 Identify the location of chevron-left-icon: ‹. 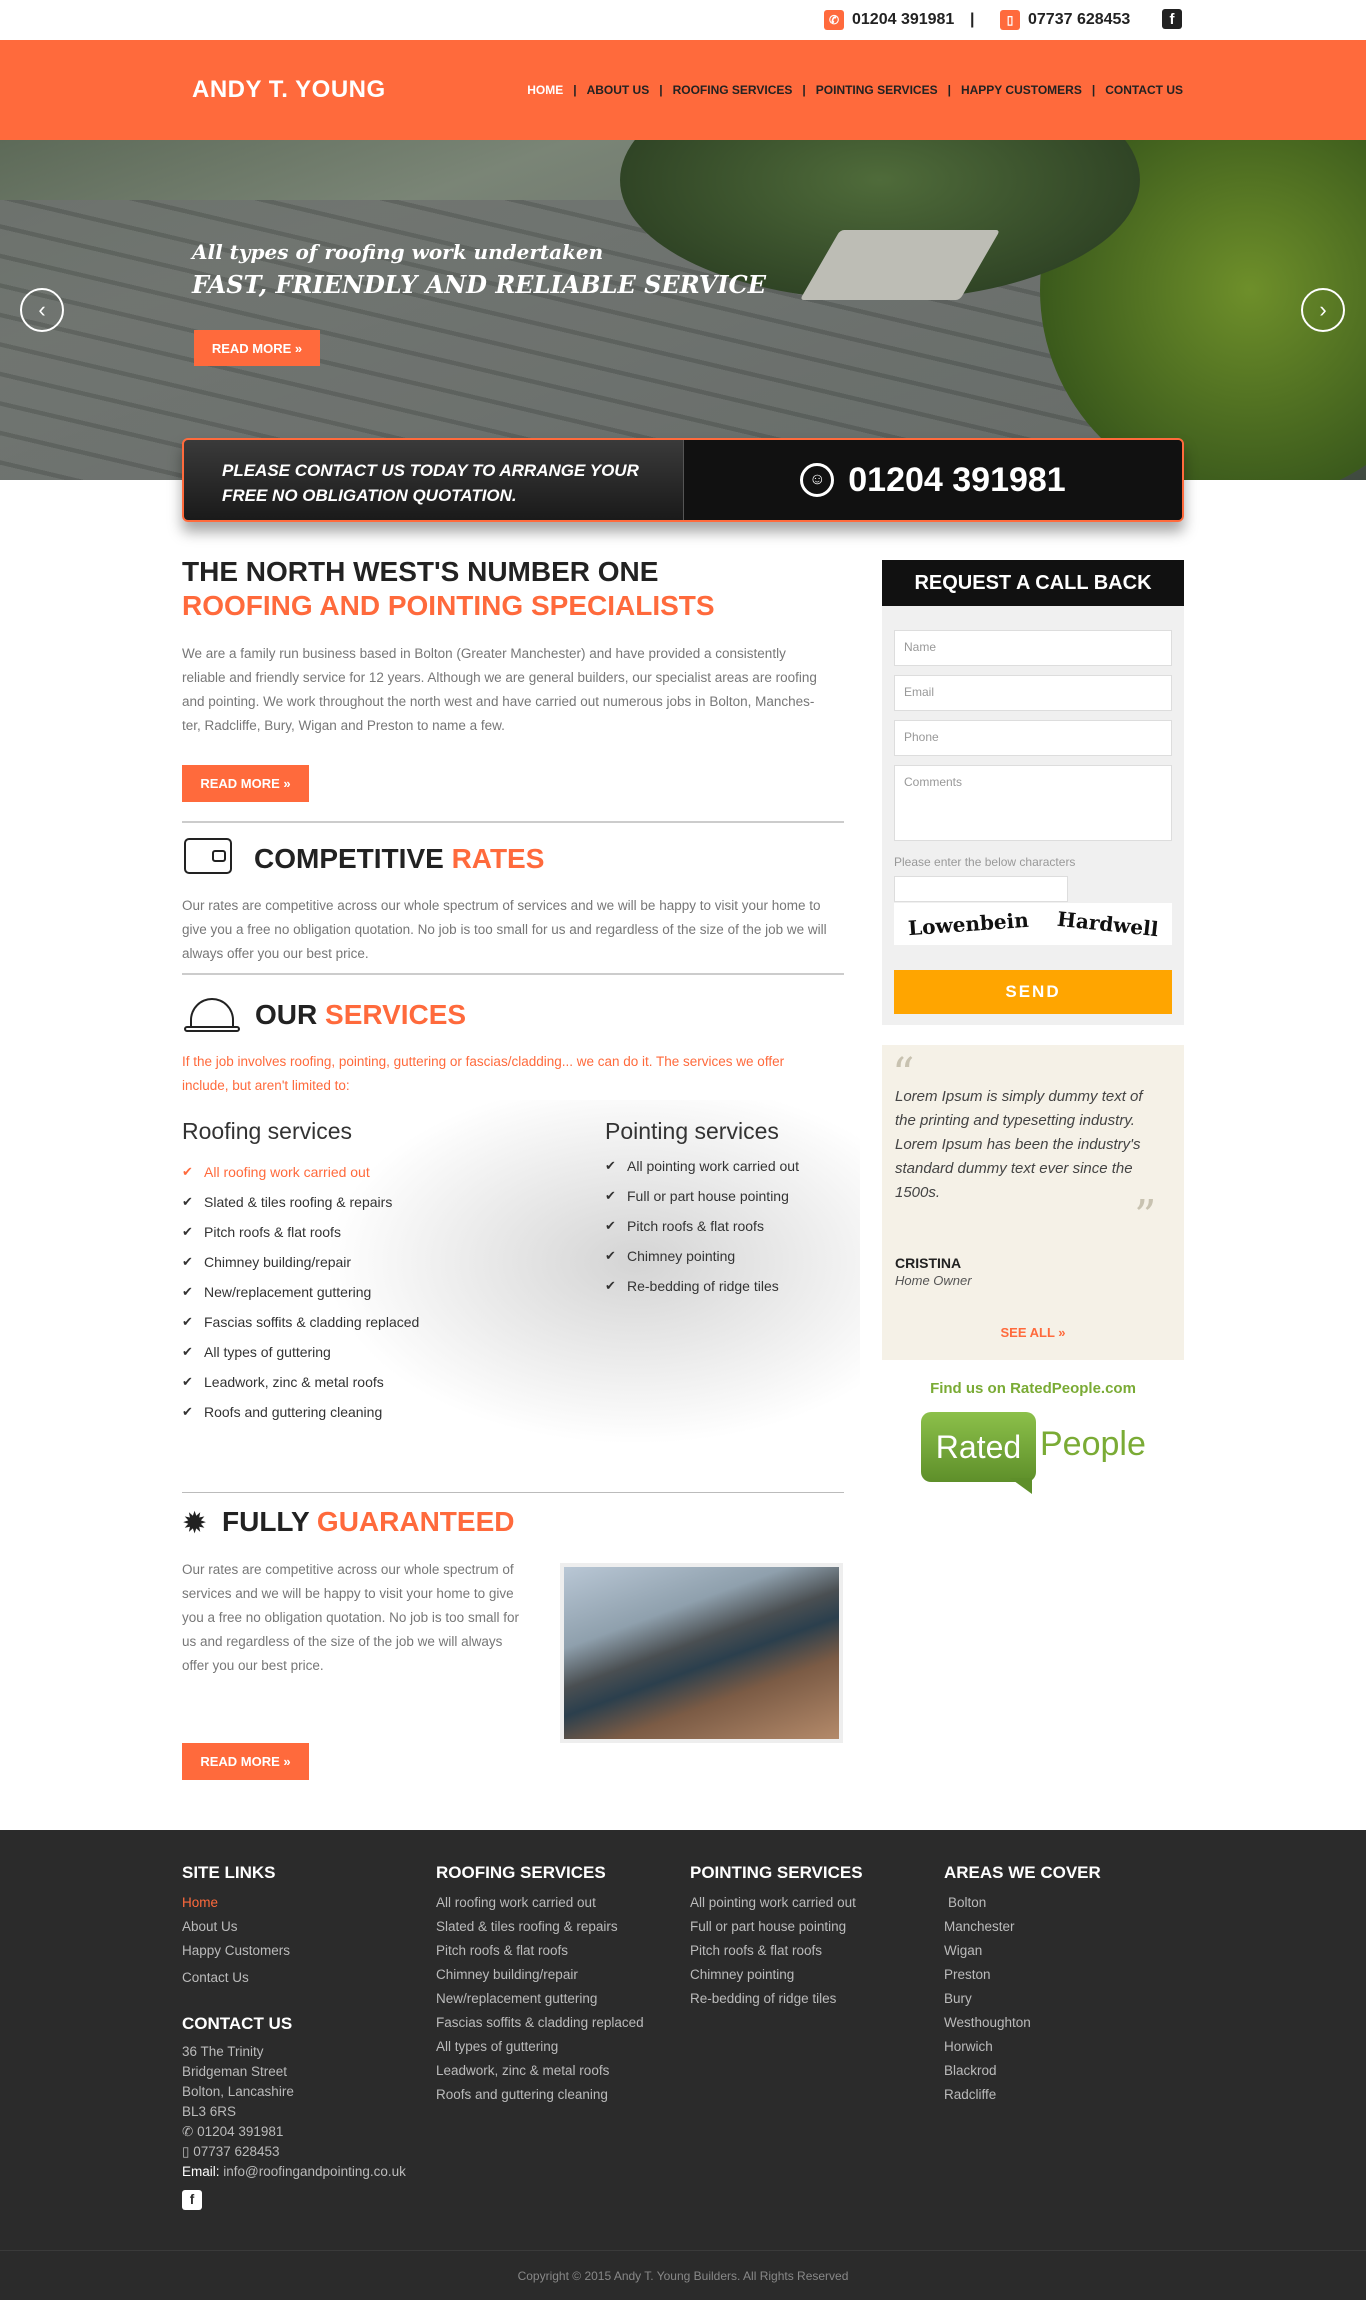
(42, 310).